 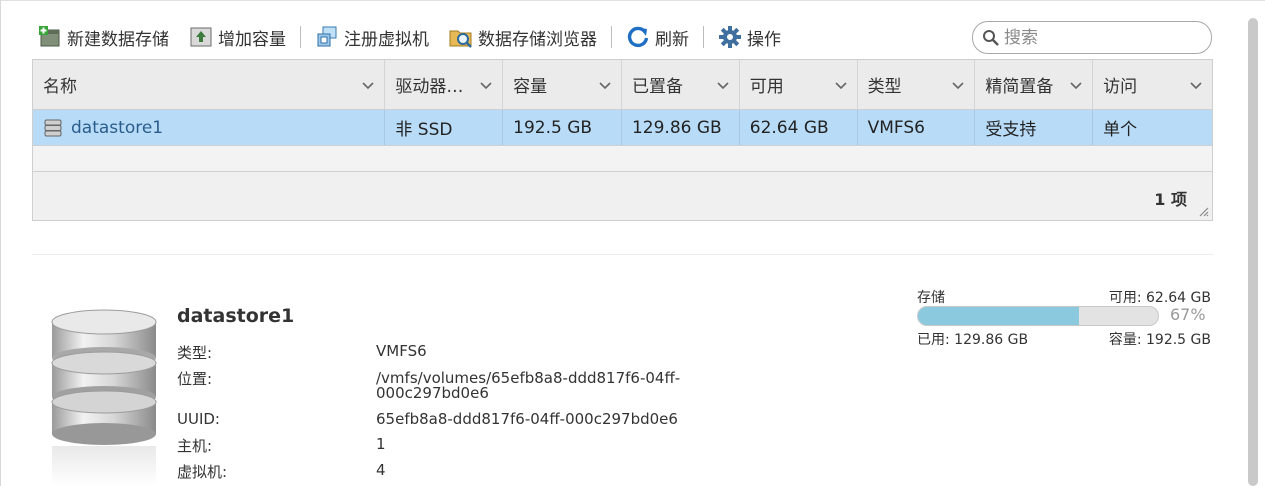 I want to click on grid-empty-row, so click(x=622, y=159).